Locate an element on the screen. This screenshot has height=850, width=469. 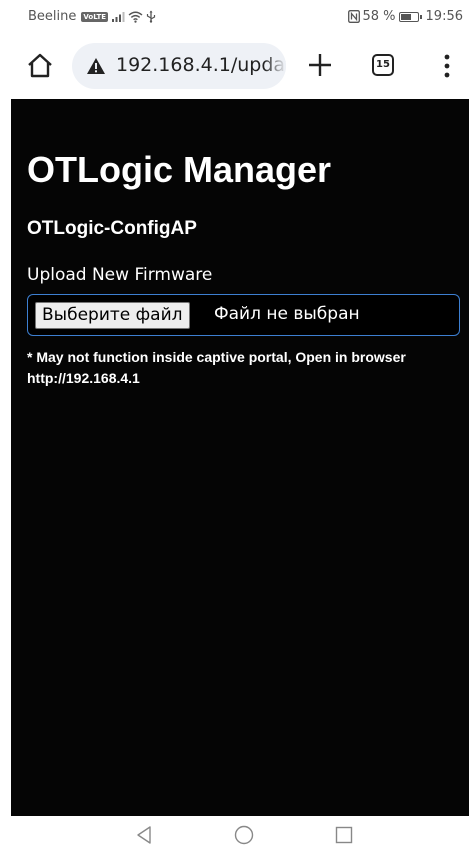
tab-switcher-icon: 15 is located at coordinates (383, 65).